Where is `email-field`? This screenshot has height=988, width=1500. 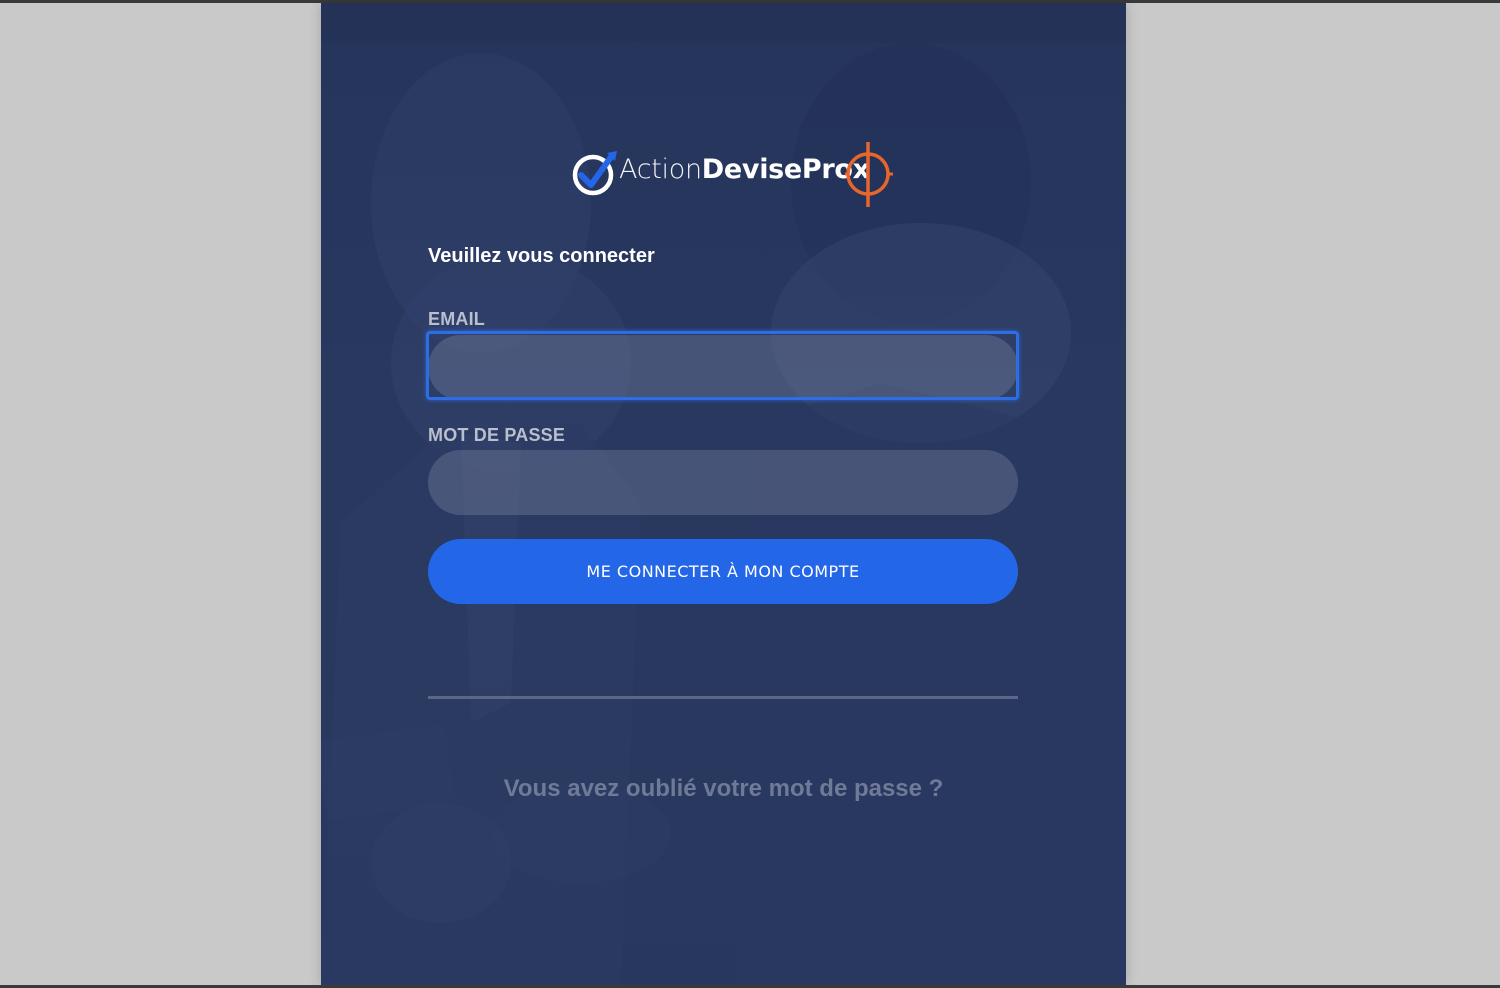
email-field is located at coordinates (723, 367).